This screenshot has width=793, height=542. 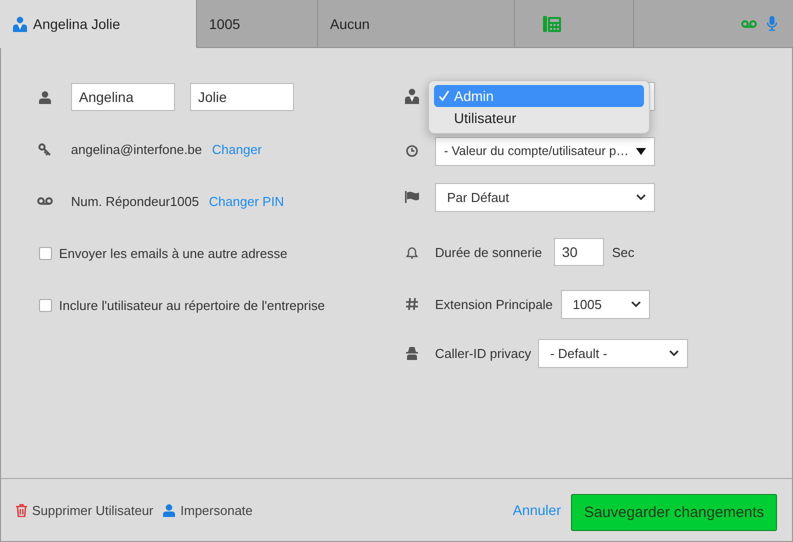 What do you see at coordinates (242, 97) in the screenshot?
I see `last-name-field: Jolie` at bounding box center [242, 97].